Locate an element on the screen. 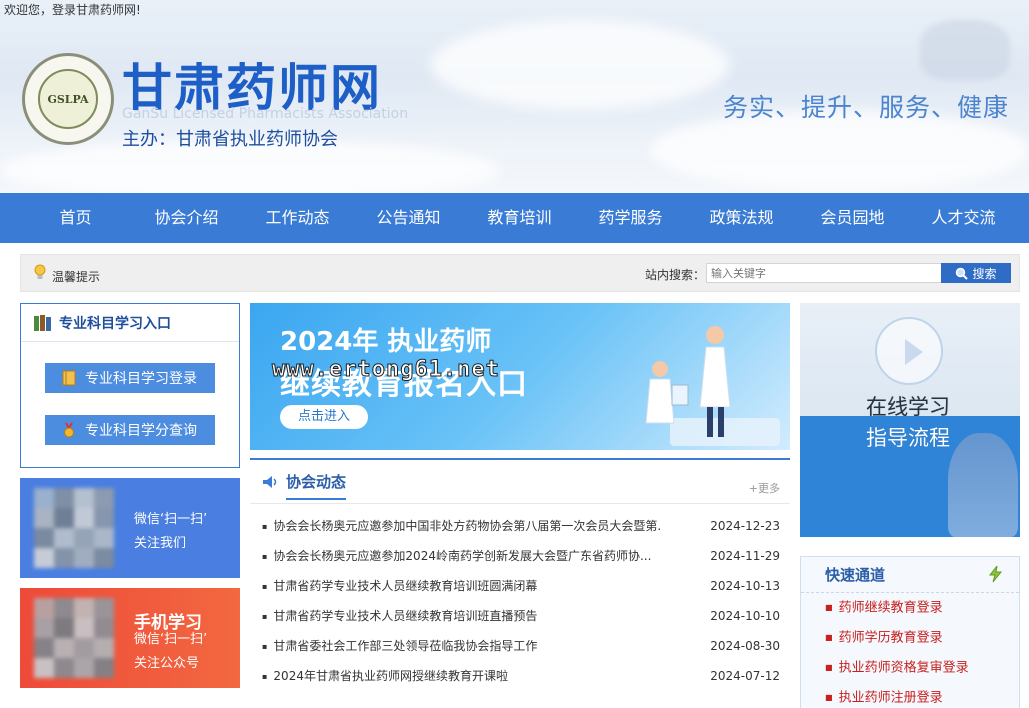 The width and height of the screenshot is (1029, 708). nav-item-members: 会员园地 is located at coordinates (852, 218).